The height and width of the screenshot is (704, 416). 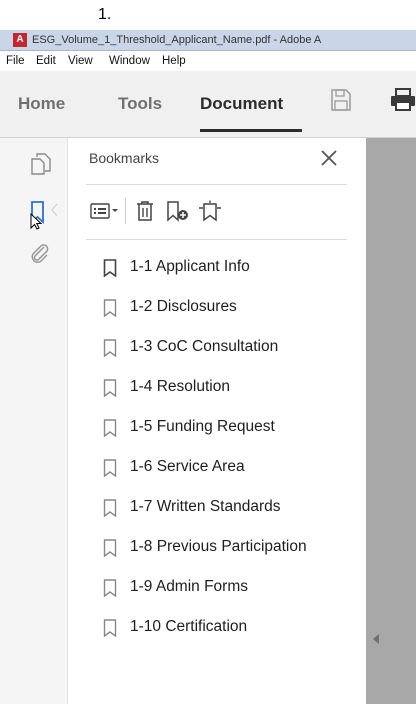 What do you see at coordinates (202, 426) in the screenshot?
I see `bookmark-label: 1-5 Funding Request` at bounding box center [202, 426].